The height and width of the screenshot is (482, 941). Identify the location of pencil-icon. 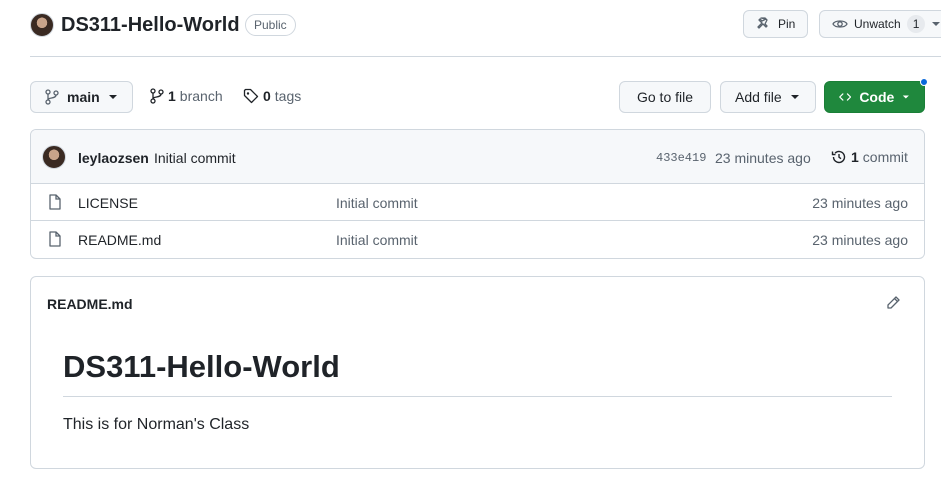
(893, 303).